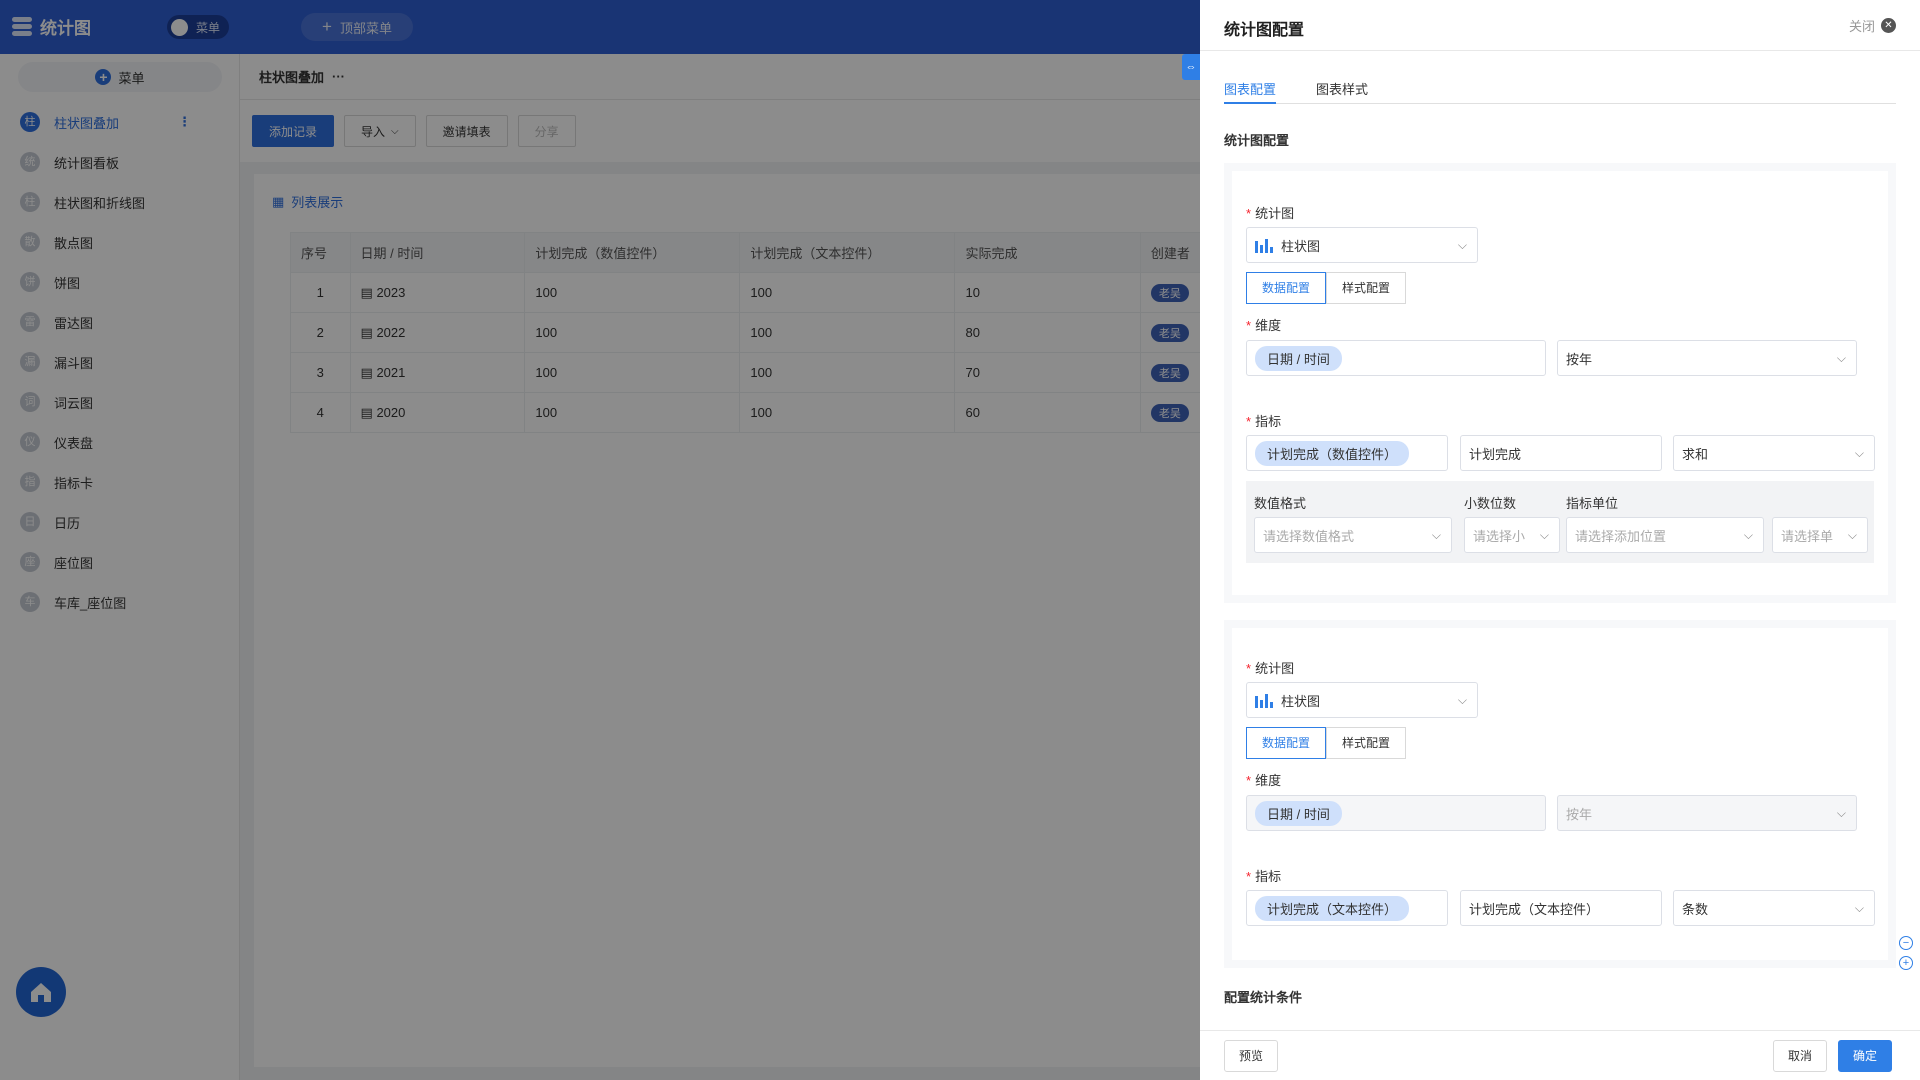 This screenshot has width=1920, height=1080. I want to click on metric-agg-value: 条数, so click(1695, 909).